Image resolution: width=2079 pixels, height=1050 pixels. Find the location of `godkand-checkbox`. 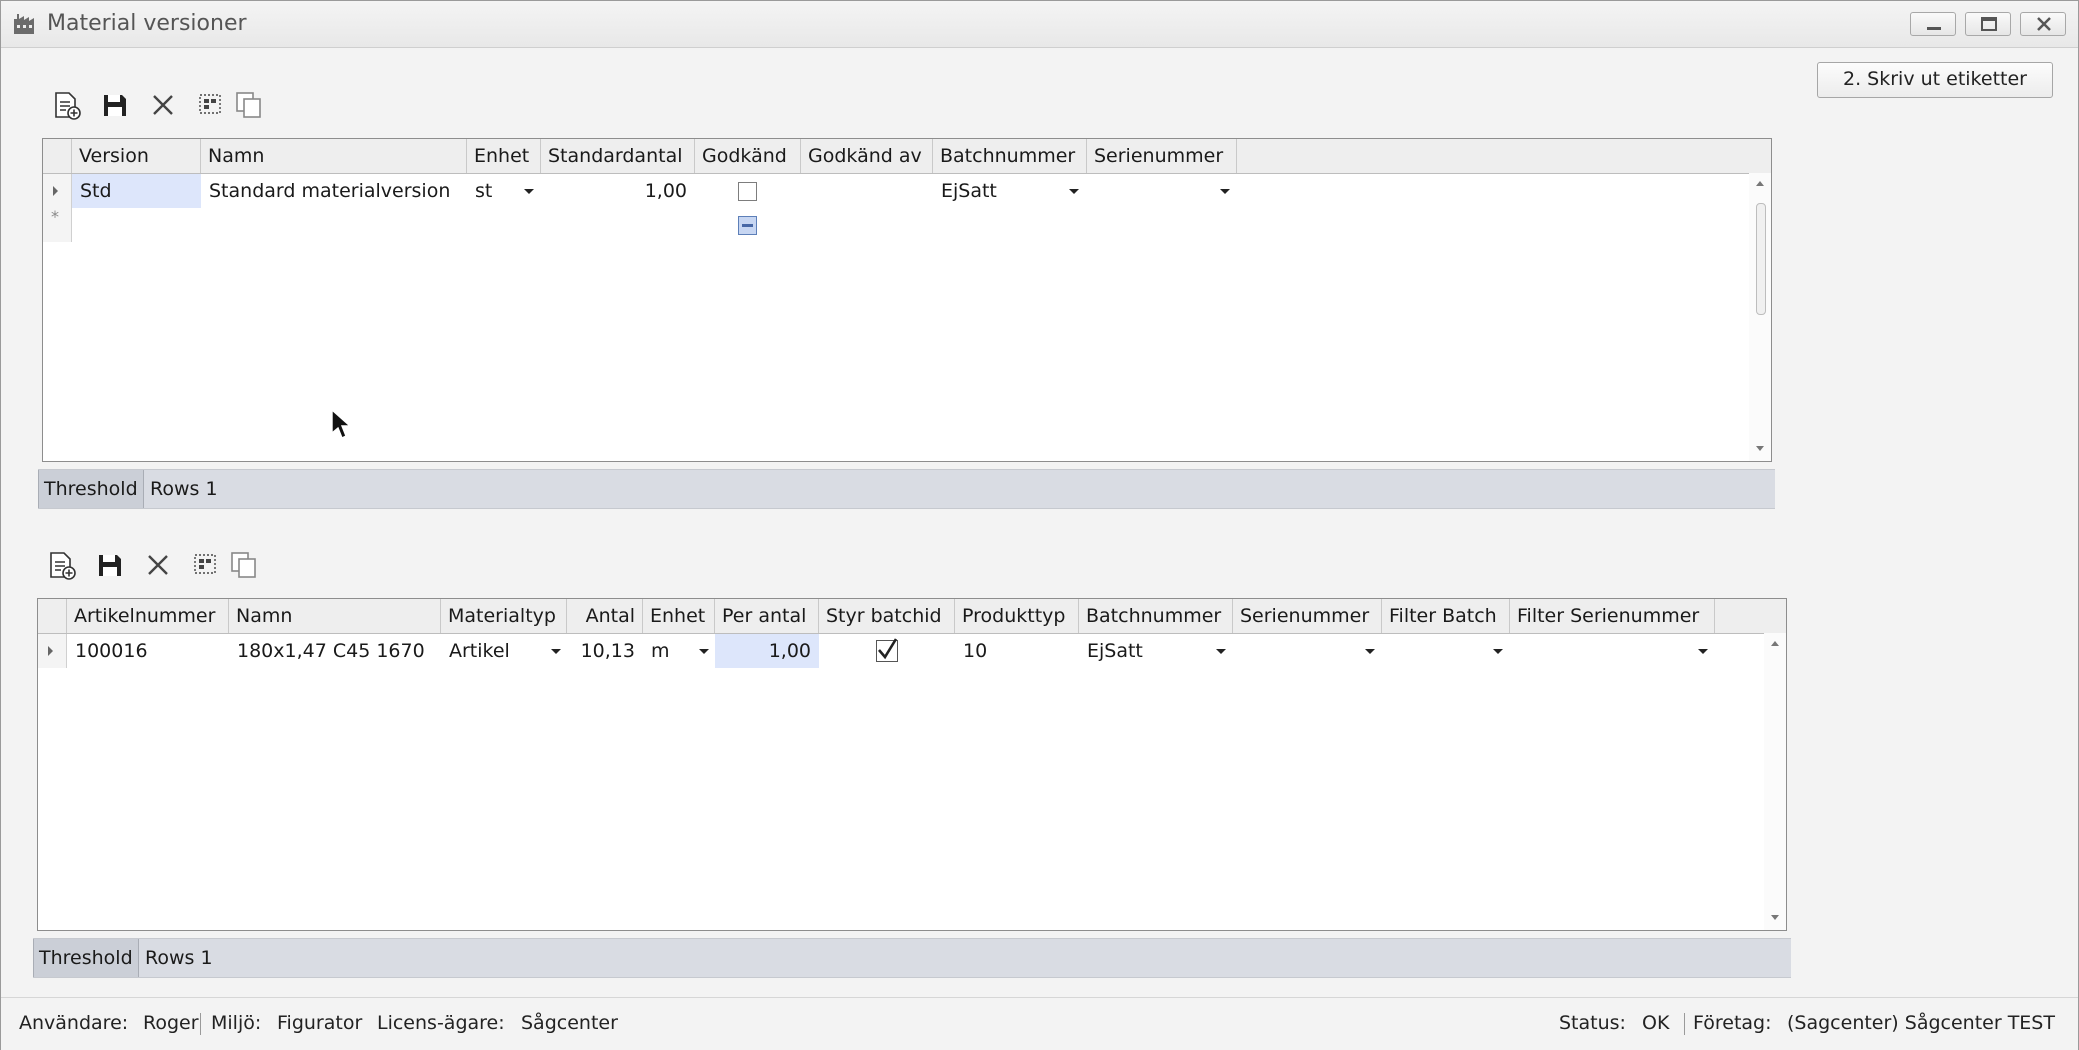

godkand-checkbox is located at coordinates (747, 191).